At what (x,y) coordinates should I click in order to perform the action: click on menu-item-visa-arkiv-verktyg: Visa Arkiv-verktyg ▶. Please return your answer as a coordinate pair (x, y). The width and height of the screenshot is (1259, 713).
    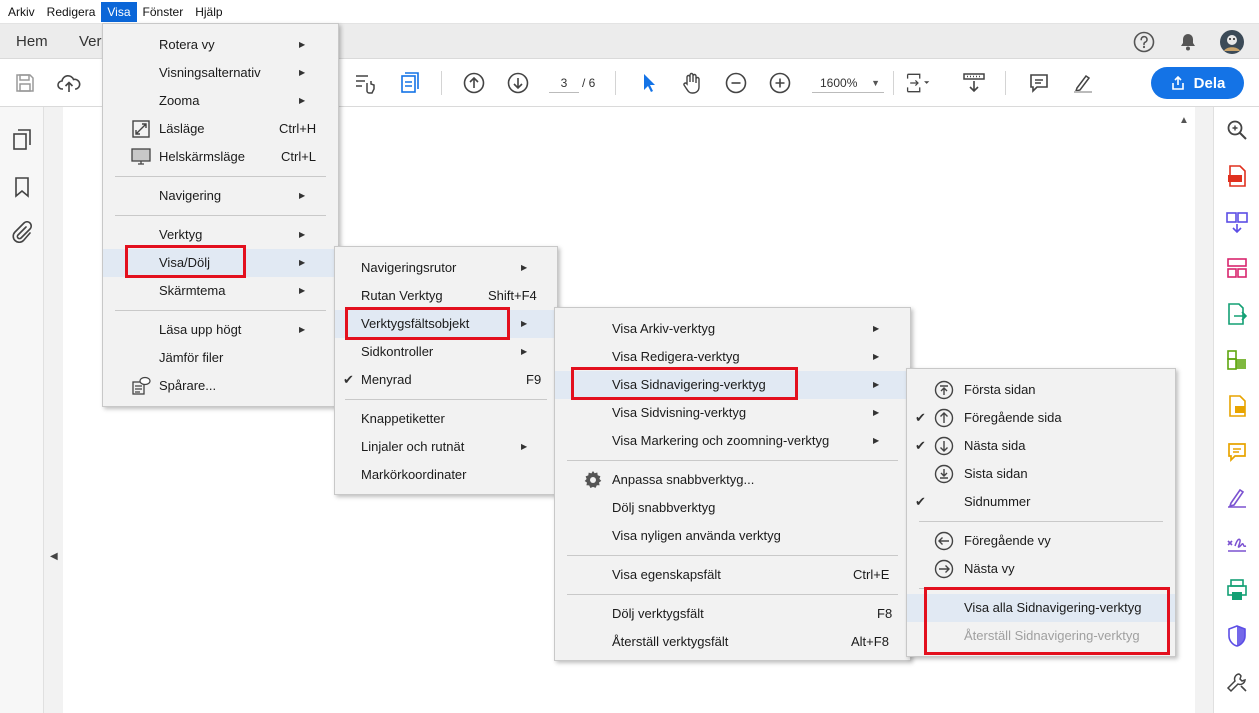
    Looking at the image, I should click on (732, 329).